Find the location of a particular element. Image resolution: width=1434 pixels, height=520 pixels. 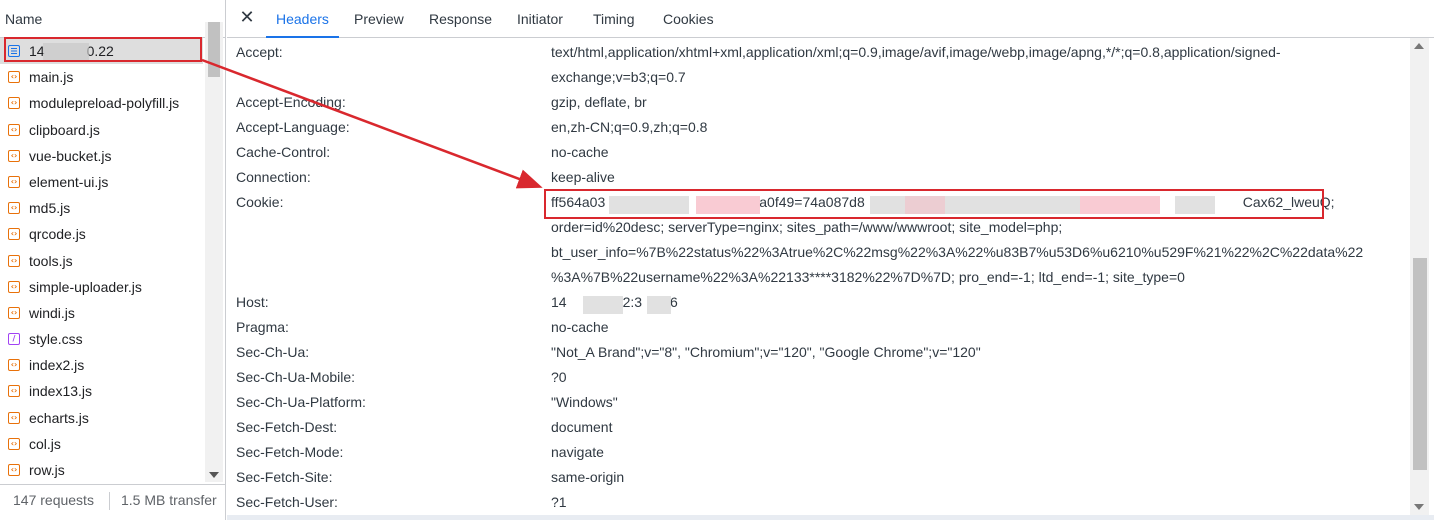

header-name: Accept-Encoding: is located at coordinates (291, 102).